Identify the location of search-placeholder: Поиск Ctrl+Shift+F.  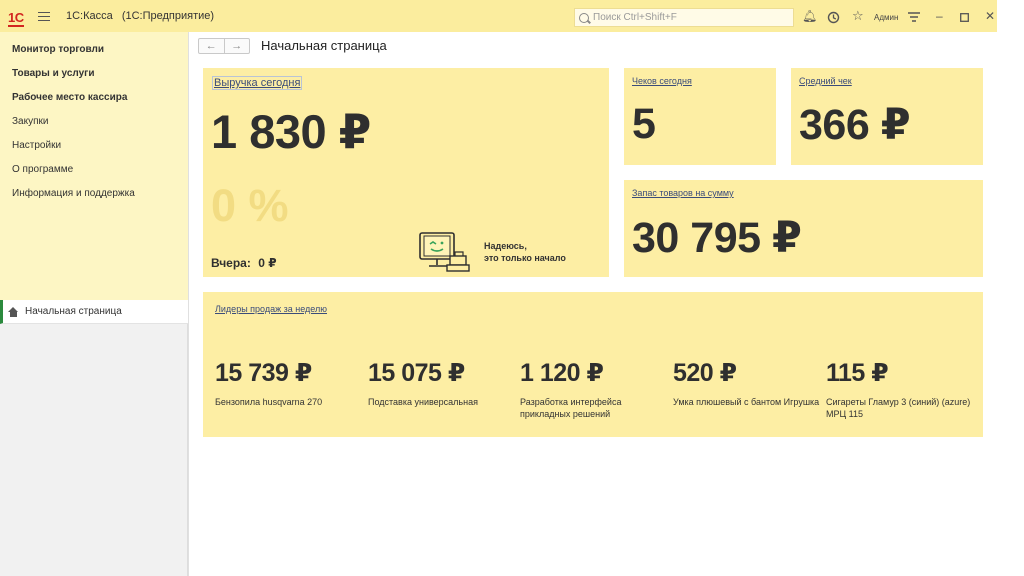
(635, 17).